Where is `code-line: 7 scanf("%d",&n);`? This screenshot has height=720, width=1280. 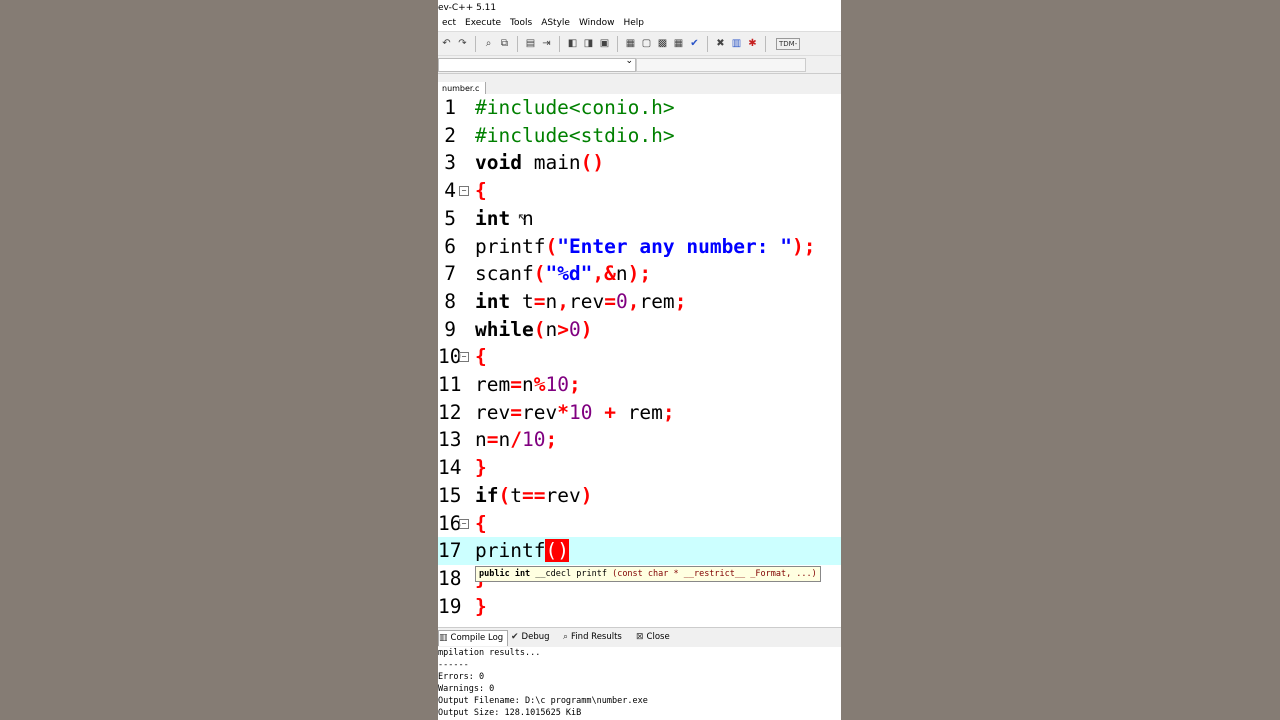
code-line: 7 scanf("%d",&n); is located at coordinates (639, 274).